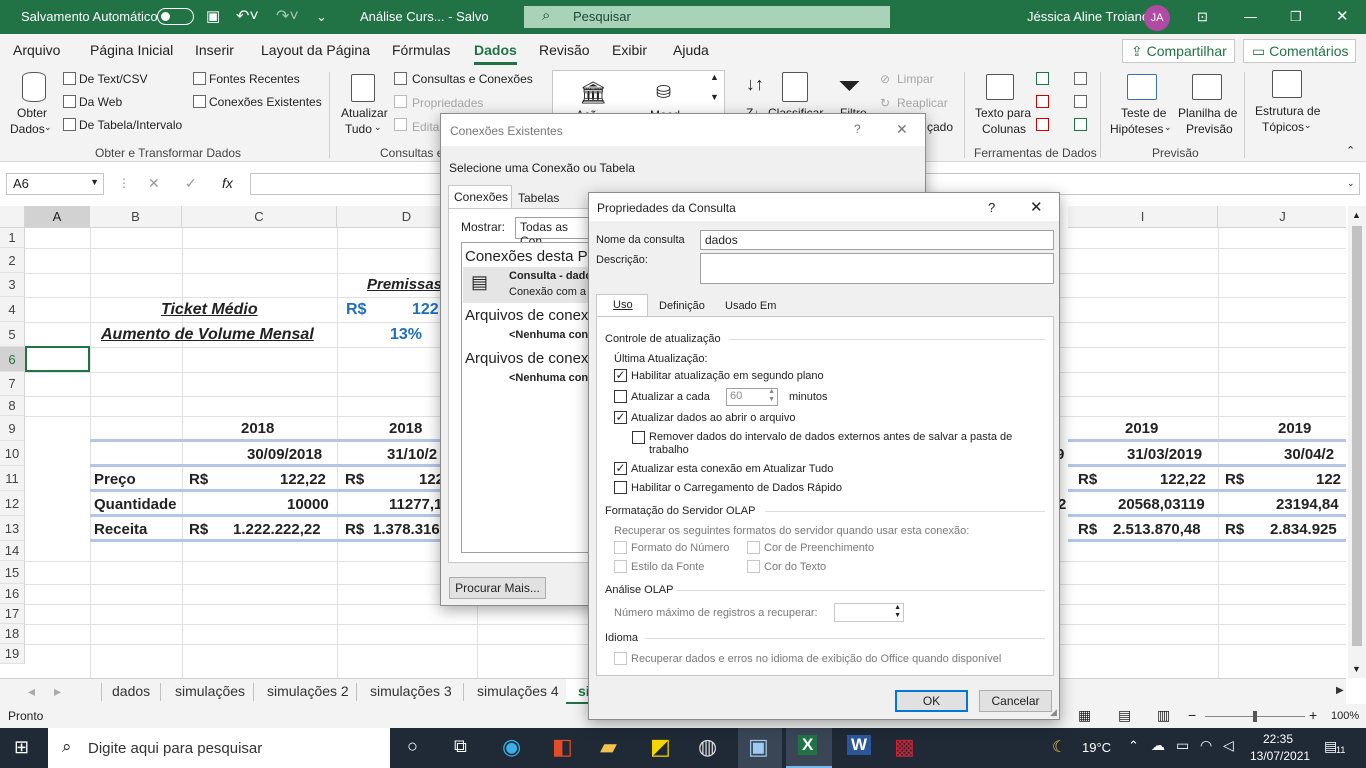 The height and width of the screenshot is (768, 1366). I want to click on sheet-tab-simulacoes-2: simulações 2, so click(308, 691).